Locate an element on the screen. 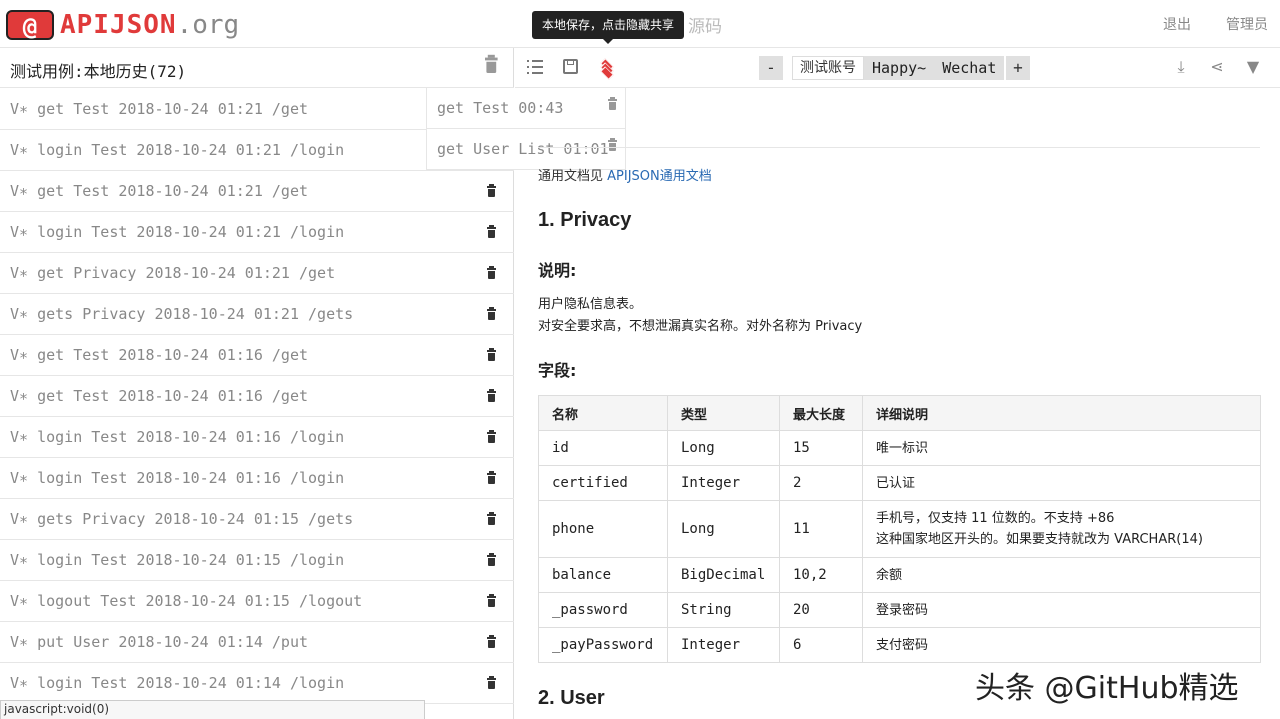  doc-note: 通用文档见 APIJSON通用文档 is located at coordinates (625, 174).